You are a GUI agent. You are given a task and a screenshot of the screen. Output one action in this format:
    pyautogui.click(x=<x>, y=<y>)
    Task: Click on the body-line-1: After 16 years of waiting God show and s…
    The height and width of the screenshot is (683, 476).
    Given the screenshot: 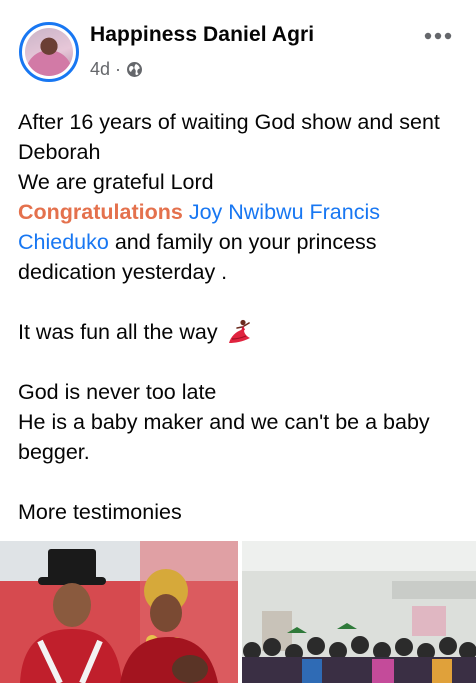 What is the action you would take?
    pyautogui.click(x=229, y=137)
    